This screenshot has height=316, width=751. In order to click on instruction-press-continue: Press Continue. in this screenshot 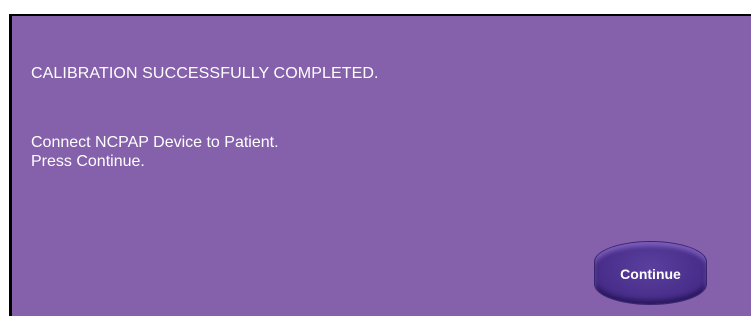, I will do `click(88, 161)`.